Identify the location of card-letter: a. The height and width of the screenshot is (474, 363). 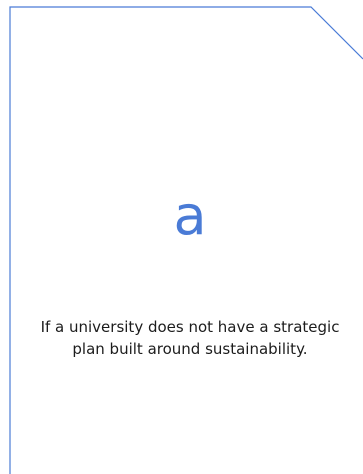
(190, 215).